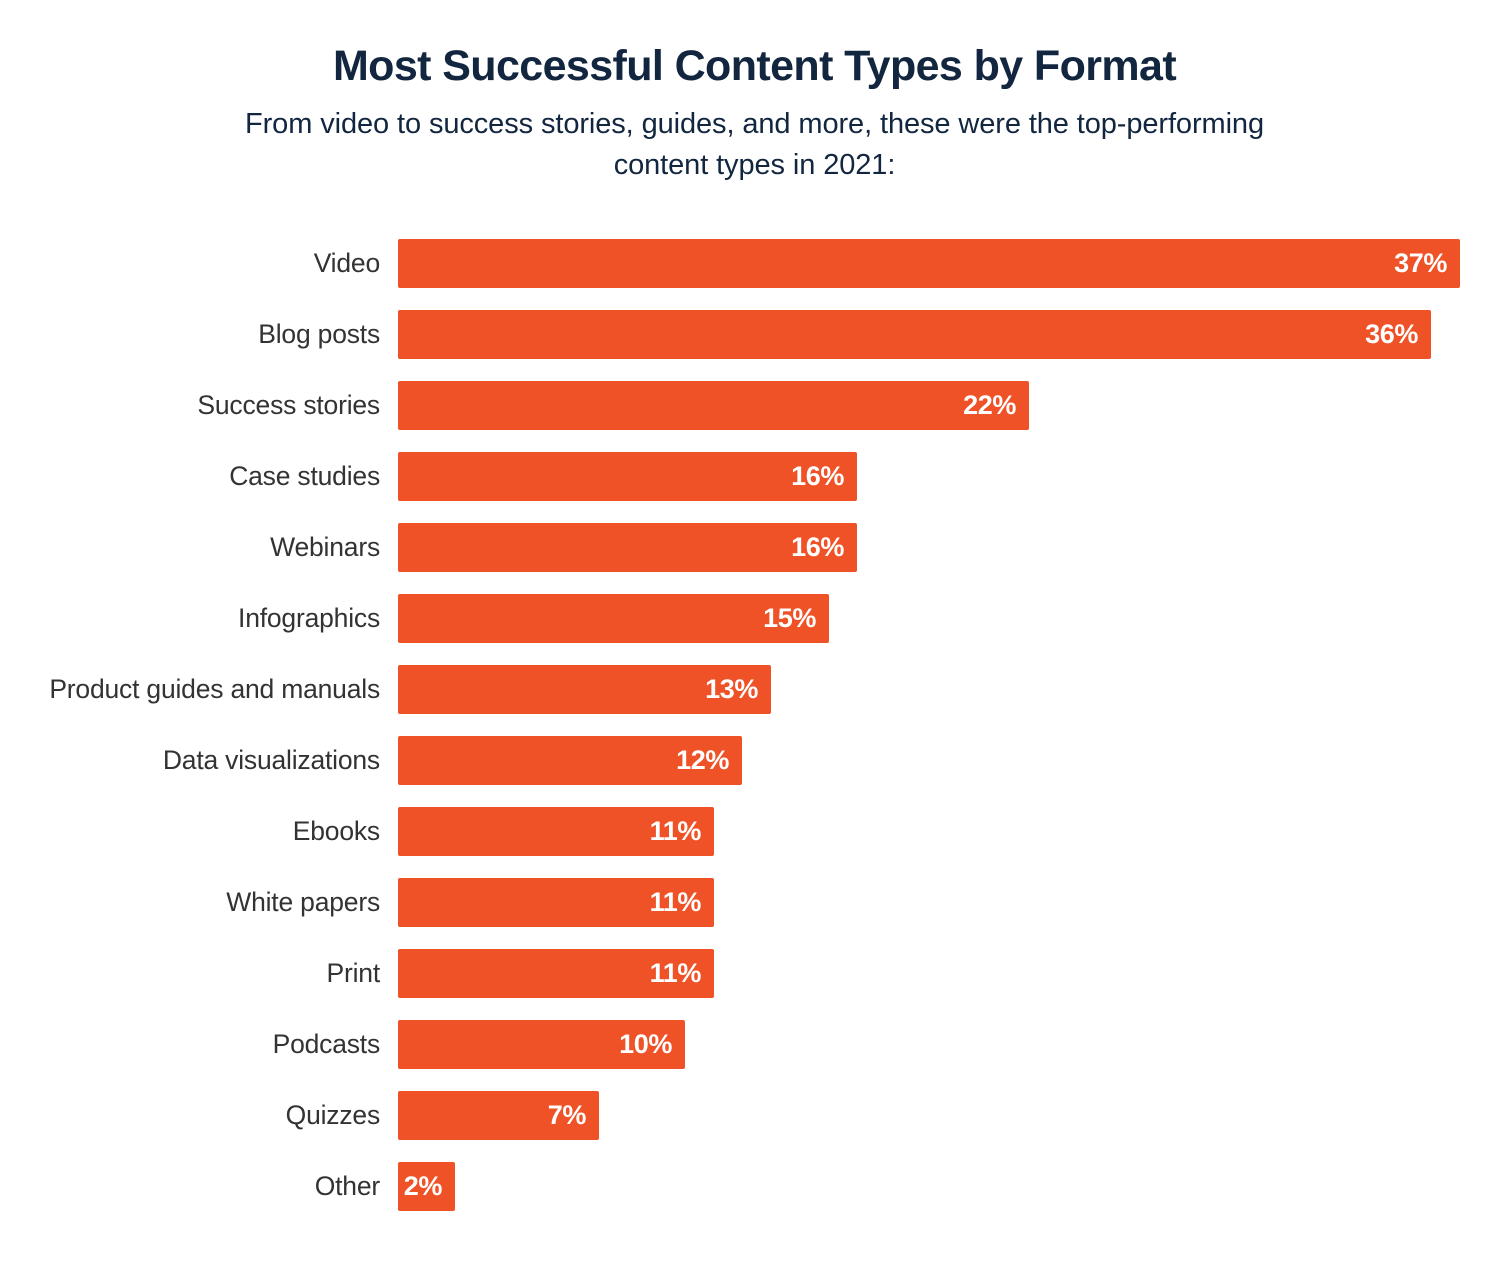  What do you see at coordinates (319, 334) in the screenshot?
I see `bar-category-label: Blog posts` at bounding box center [319, 334].